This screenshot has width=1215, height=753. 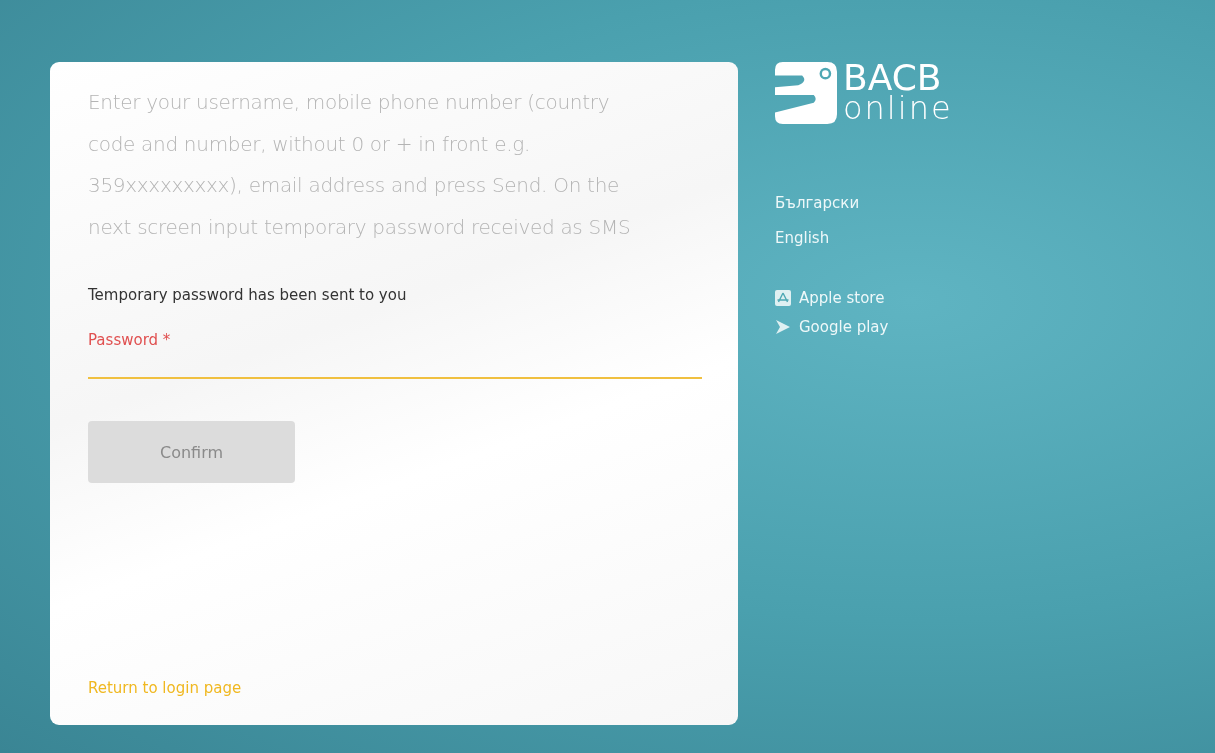 I want to click on language-link: Български, so click(x=817, y=203).